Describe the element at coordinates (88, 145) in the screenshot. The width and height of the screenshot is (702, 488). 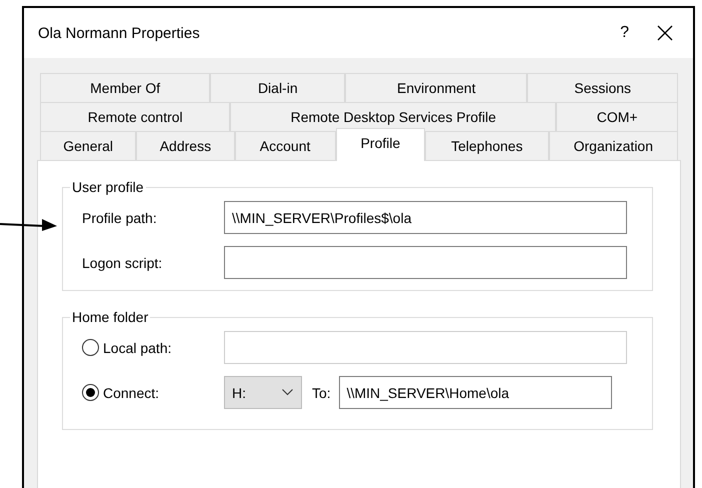
I see `tab: General` at that location.